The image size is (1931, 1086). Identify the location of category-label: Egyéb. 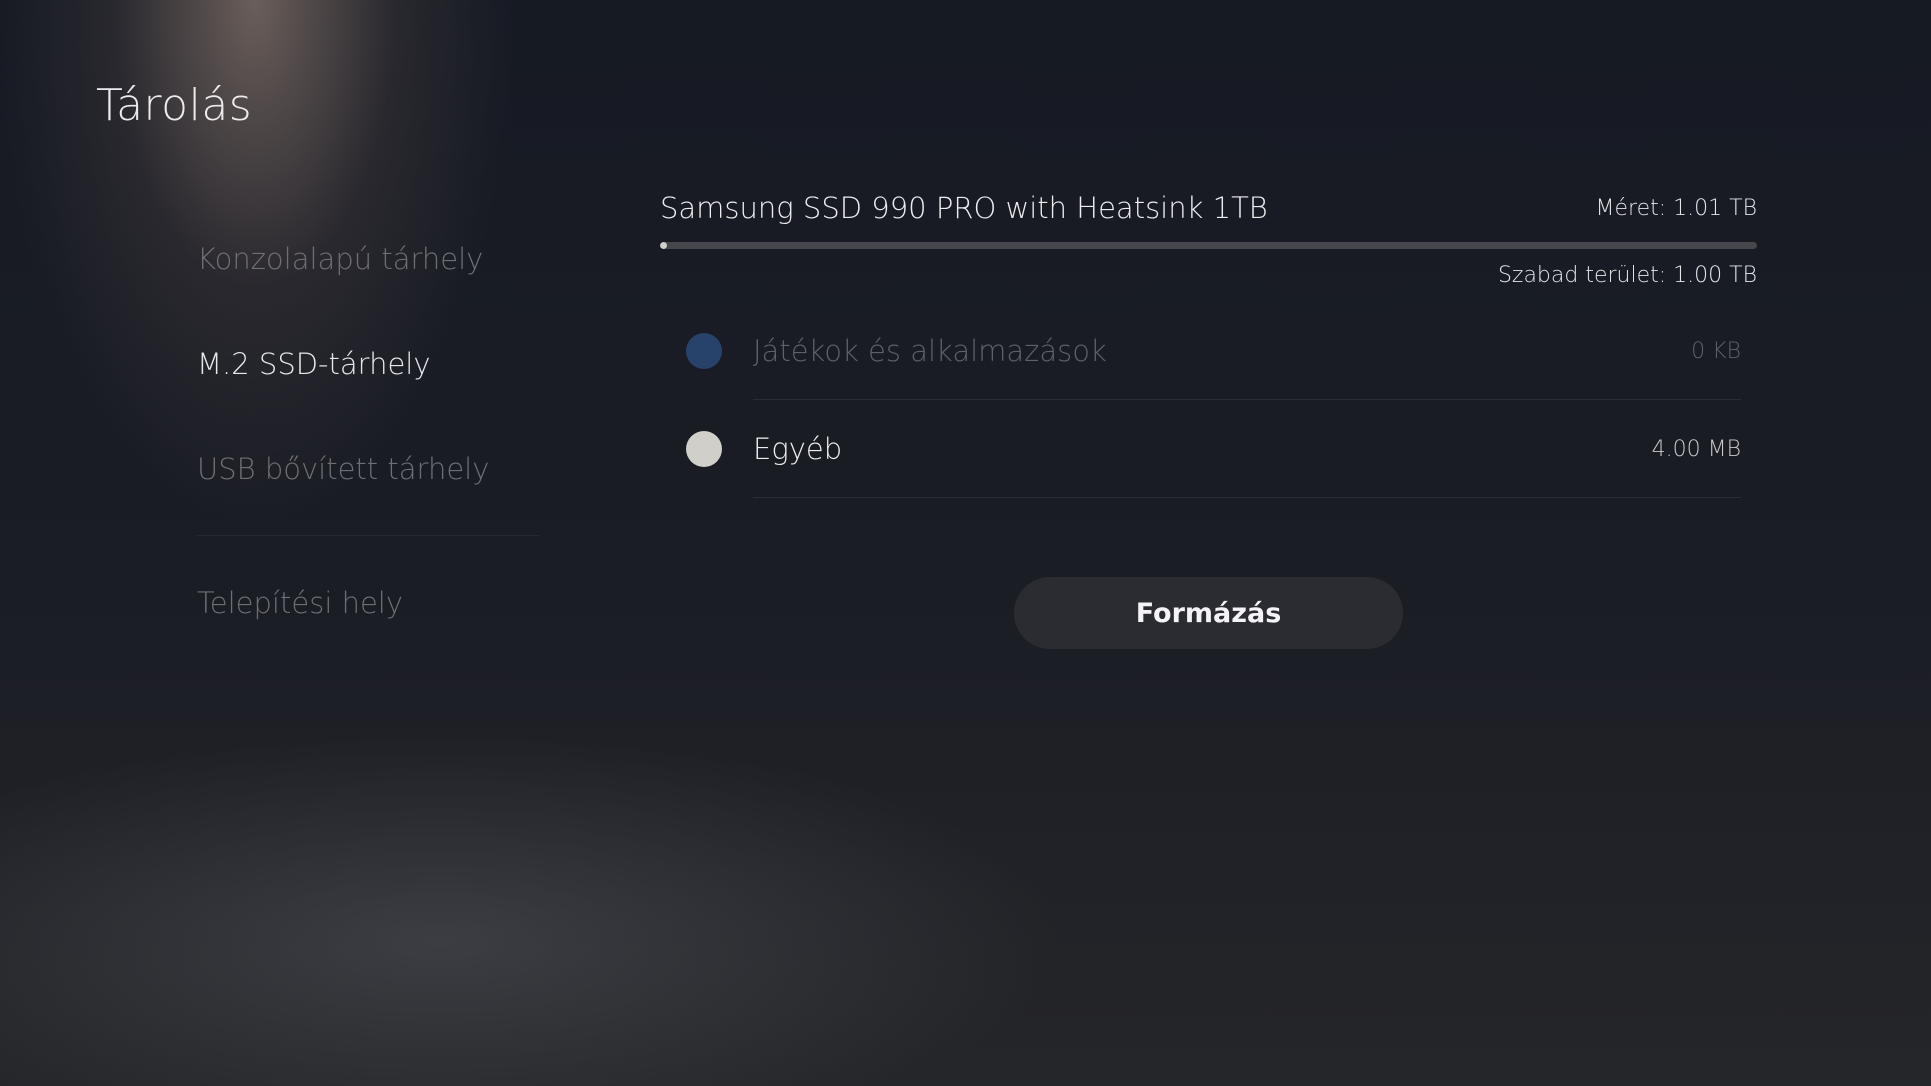
(798, 449).